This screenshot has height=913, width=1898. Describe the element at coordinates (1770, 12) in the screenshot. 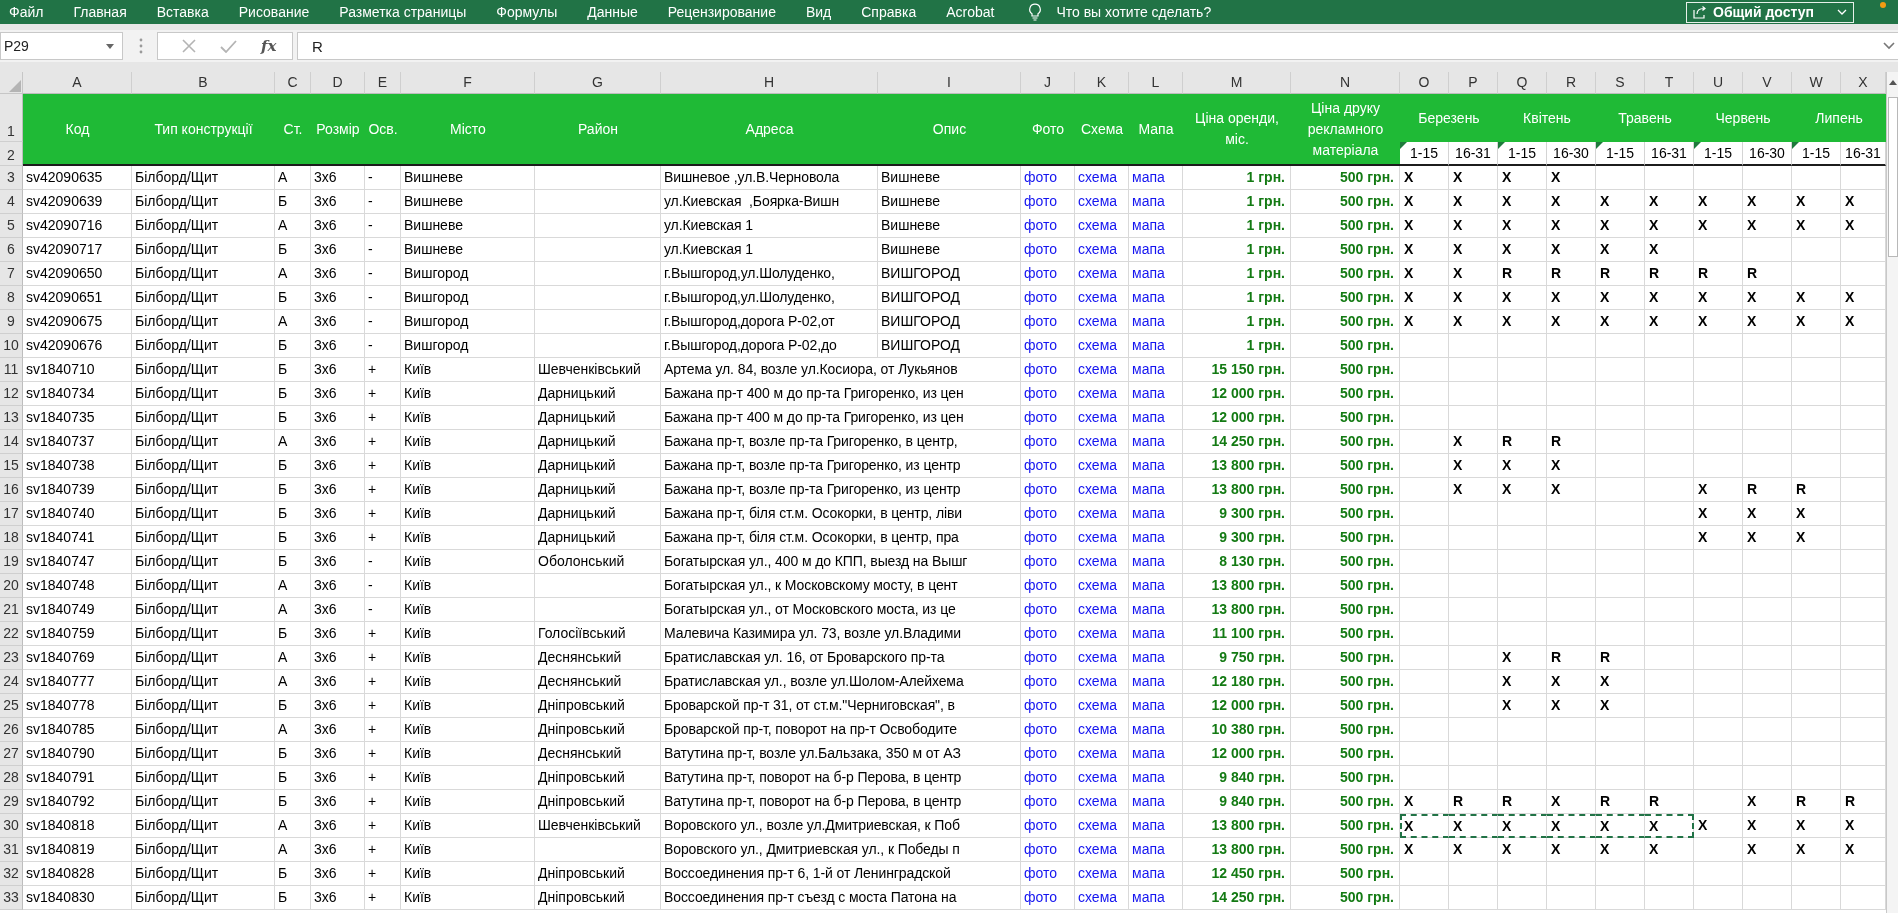

I see `share-button: Общий доступ` at that location.